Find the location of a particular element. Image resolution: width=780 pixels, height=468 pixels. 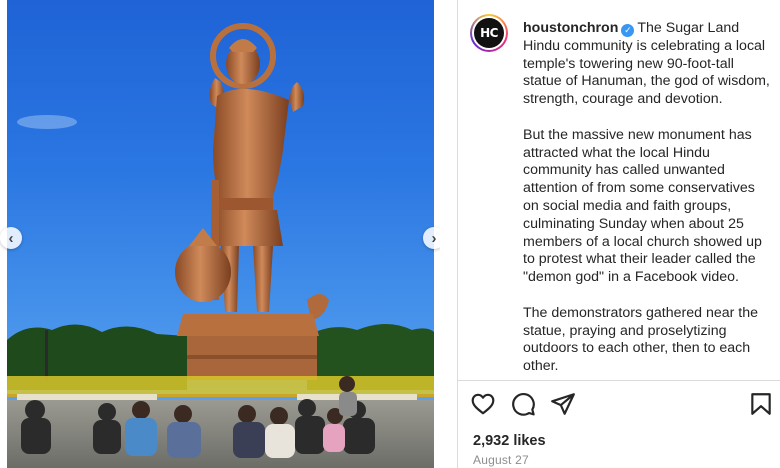

avatar-logo: HC is located at coordinates (489, 33).